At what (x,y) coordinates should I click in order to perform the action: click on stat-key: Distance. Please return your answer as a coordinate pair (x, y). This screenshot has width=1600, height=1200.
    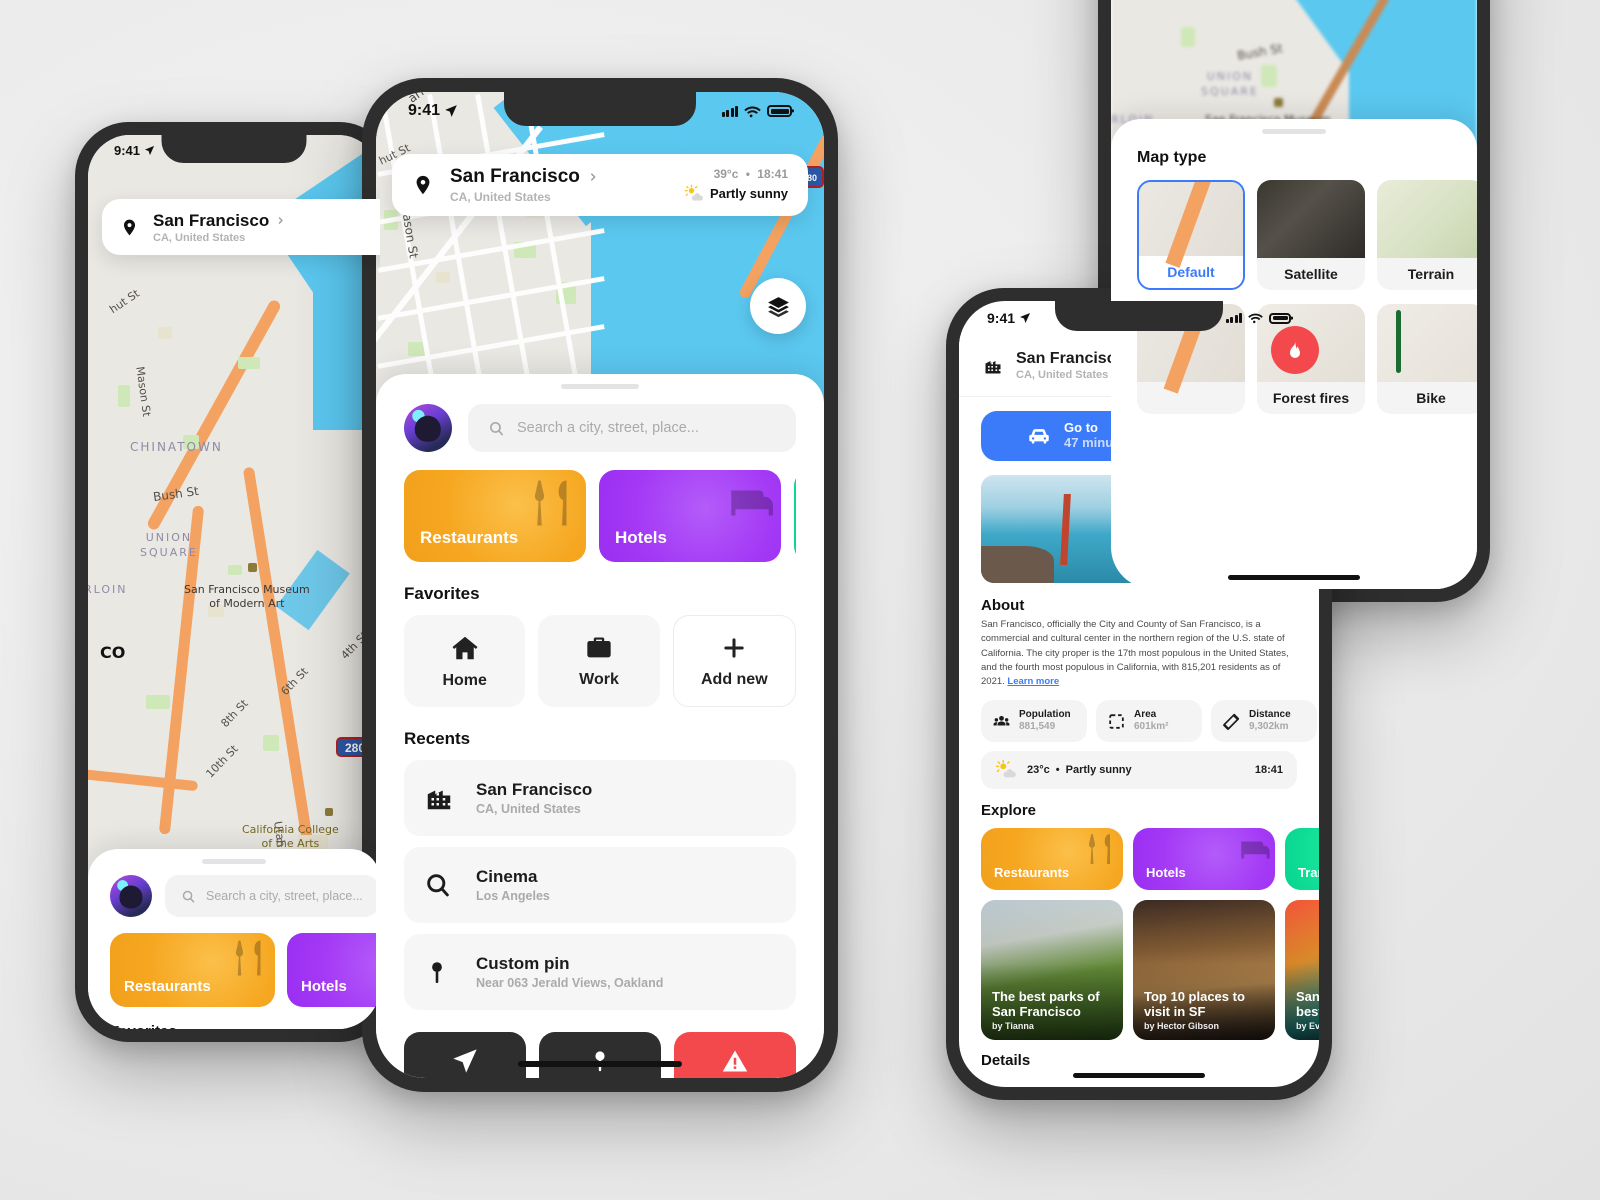
    Looking at the image, I should click on (1270, 714).